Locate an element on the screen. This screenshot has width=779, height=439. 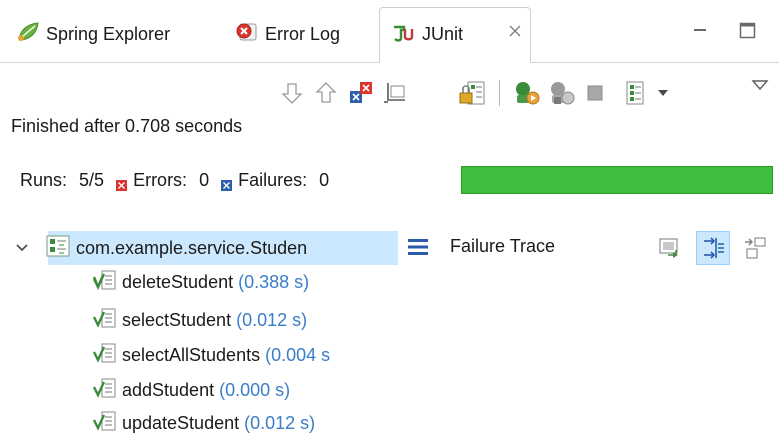
test-method-row: deleteStudent (0.388 s) is located at coordinates (200, 282).